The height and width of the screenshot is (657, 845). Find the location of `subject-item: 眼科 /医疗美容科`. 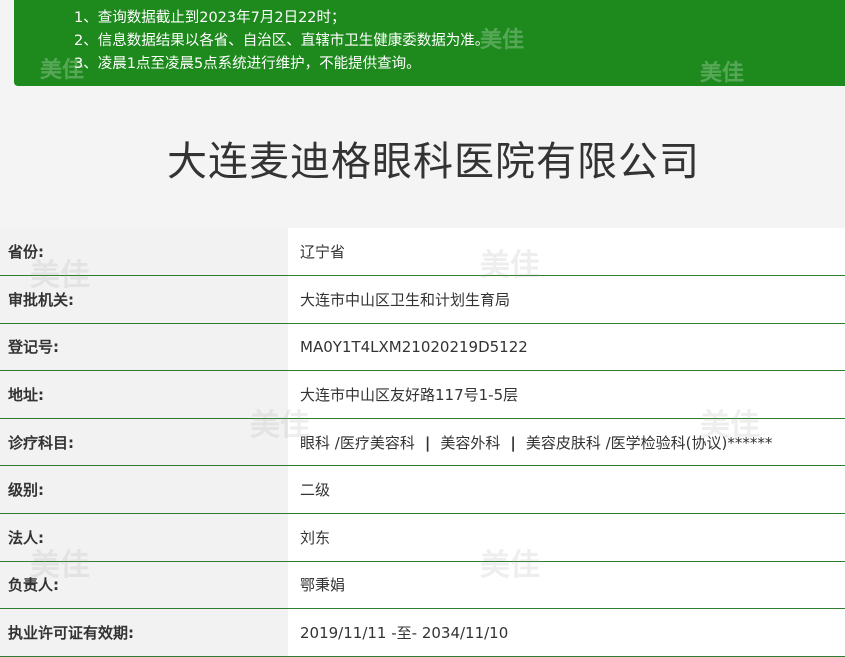

subject-item: 眼科 /医疗美容科 is located at coordinates (357, 442).